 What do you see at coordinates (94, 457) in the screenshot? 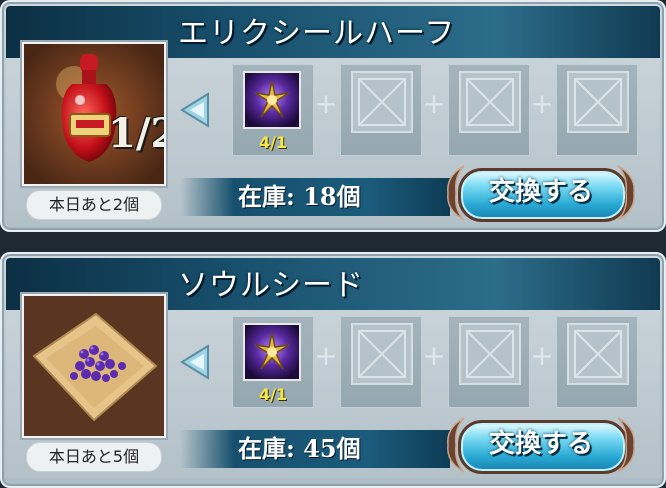
I see `daily-limit-badge: 本日あと5個` at bounding box center [94, 457].